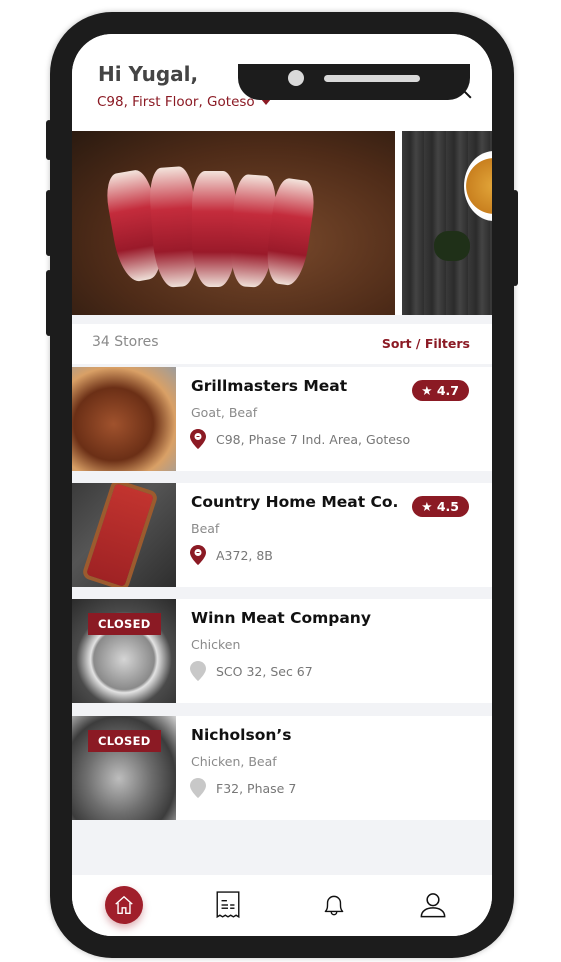  Describe the element at coordinates (452, 246) in the screenshot. I see `bottle` at that location.